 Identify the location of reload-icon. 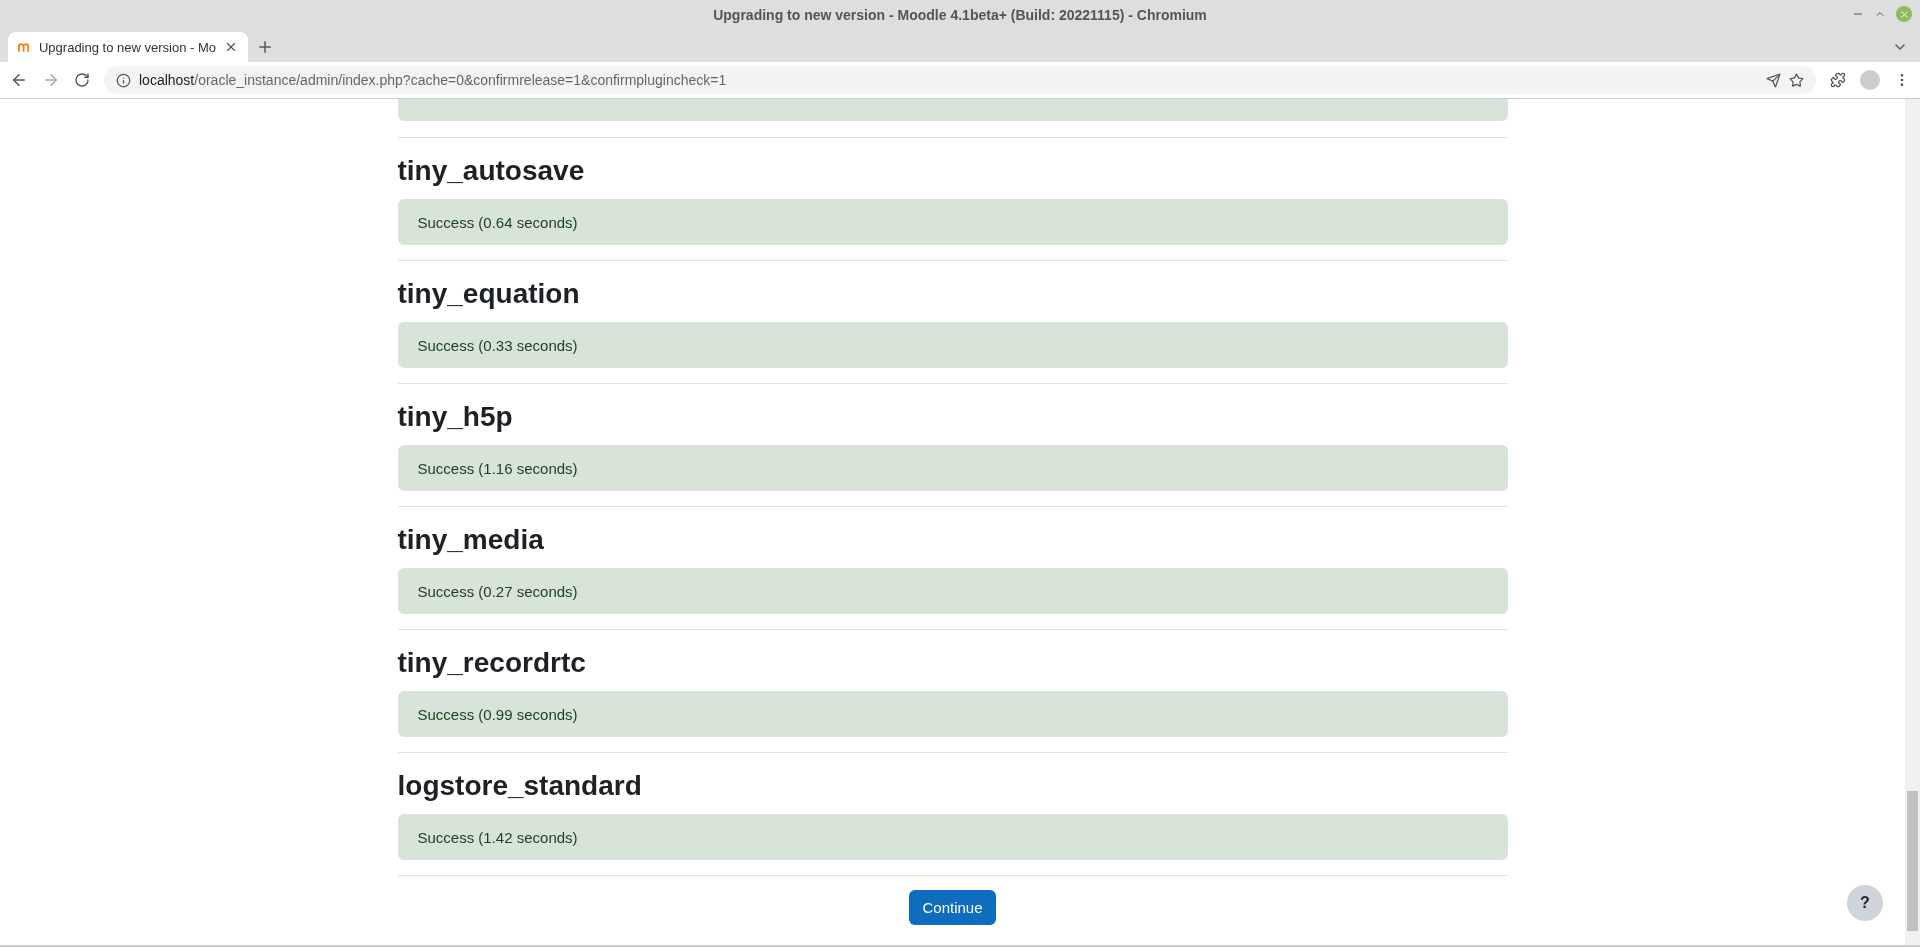
(82, 80).